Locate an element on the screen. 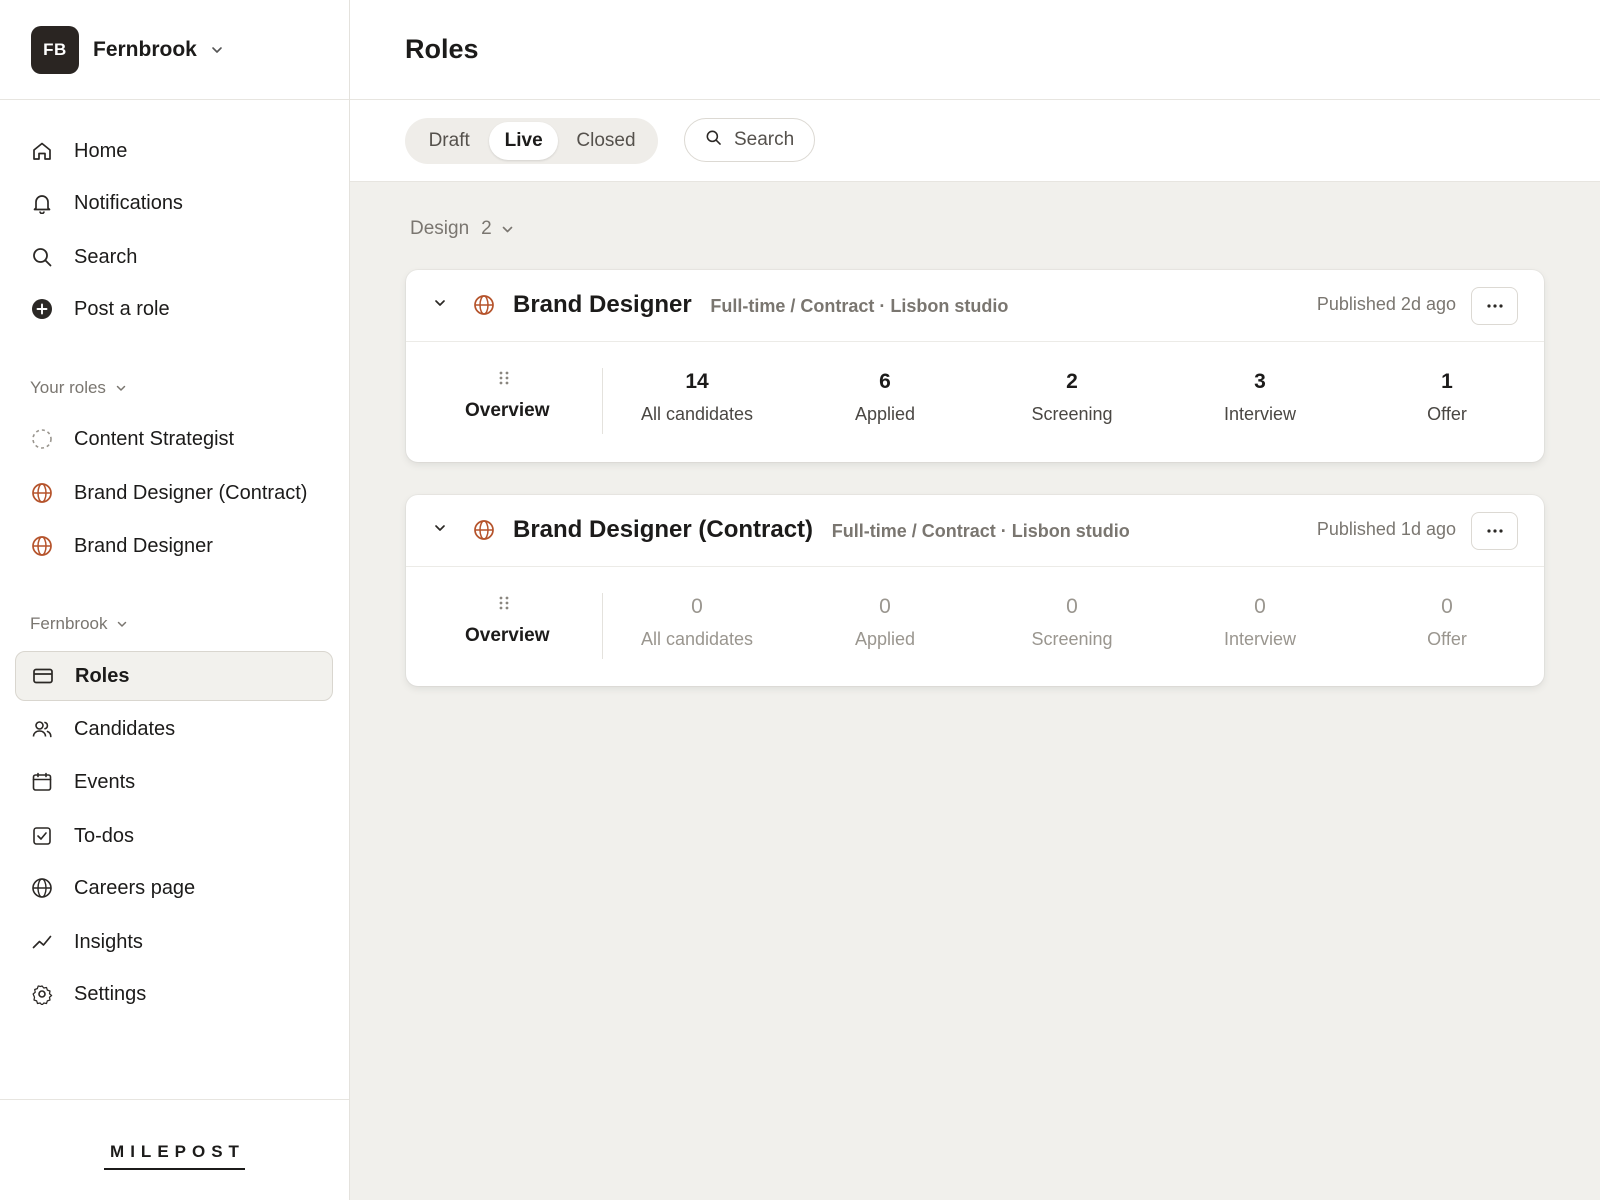 Image resolution: width=1600 pixels, height=1200 pixels. group-count: 2 is located at coordinates (486, 228).